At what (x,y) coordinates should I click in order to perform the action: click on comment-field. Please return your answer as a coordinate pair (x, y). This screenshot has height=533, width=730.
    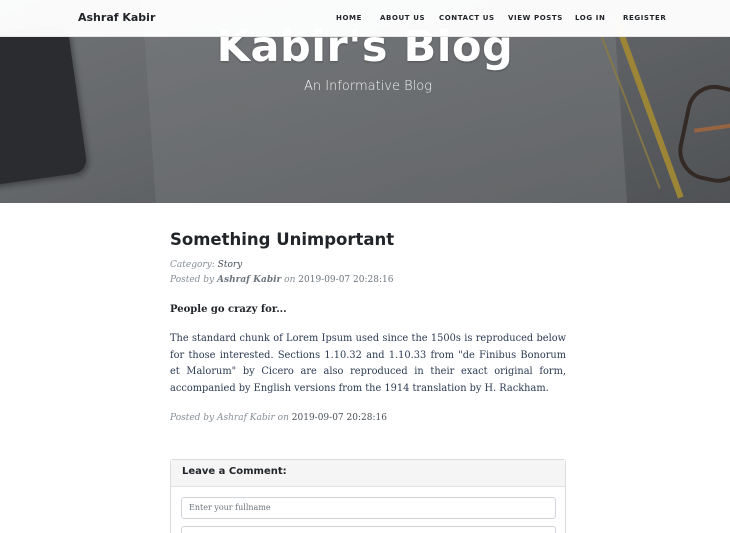
    Looking at the image, I should click on (368, 529).